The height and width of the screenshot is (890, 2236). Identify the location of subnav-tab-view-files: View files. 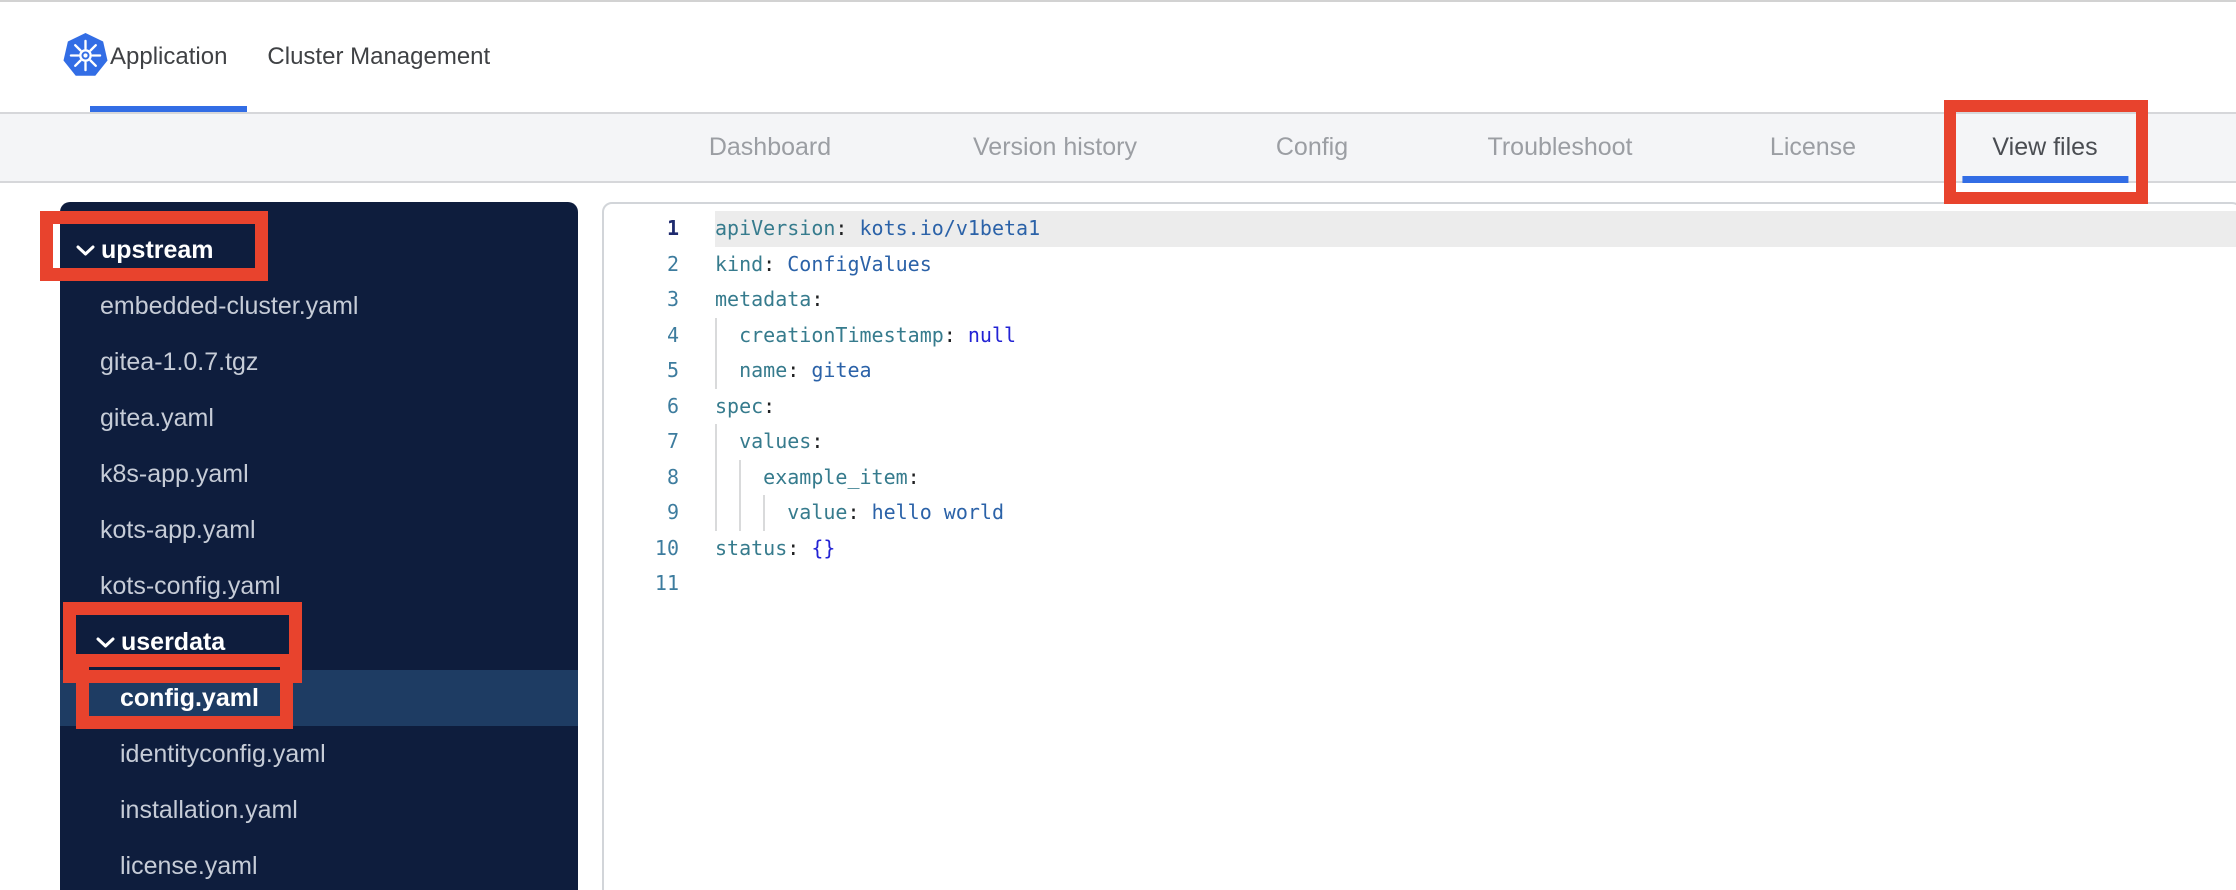
(2044, 148).